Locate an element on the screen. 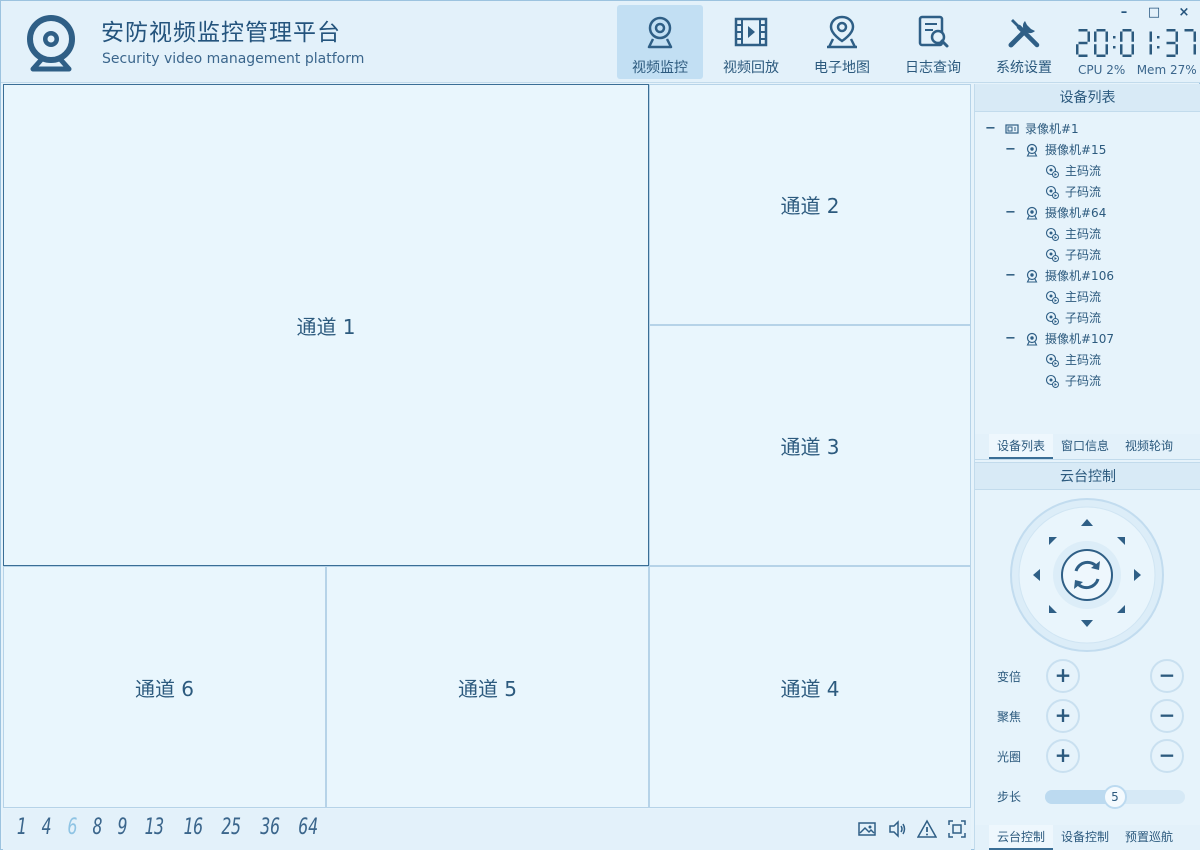  layout-option: 8 is located at coordinates (97, 827).